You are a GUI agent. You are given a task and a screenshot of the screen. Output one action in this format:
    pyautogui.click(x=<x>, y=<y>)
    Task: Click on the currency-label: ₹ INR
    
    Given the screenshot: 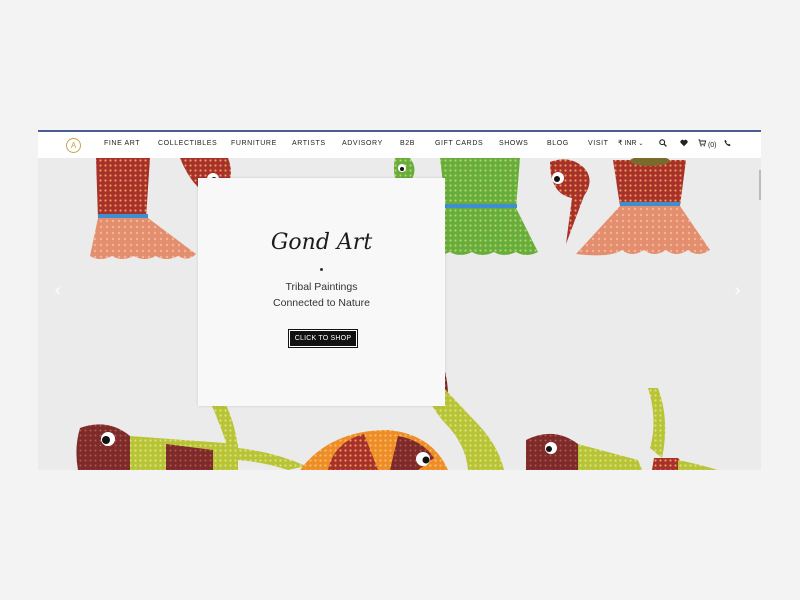 What is the action you would take?
    pyautogui.click(x=627, y=143)
    